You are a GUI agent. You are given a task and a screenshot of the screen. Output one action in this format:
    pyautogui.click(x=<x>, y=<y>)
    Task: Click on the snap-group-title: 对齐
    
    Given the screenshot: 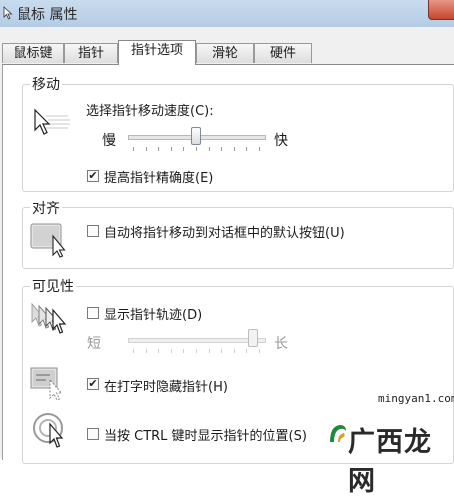 What is the action you would take?
    pyautogui.click(x=46, y=208)
    